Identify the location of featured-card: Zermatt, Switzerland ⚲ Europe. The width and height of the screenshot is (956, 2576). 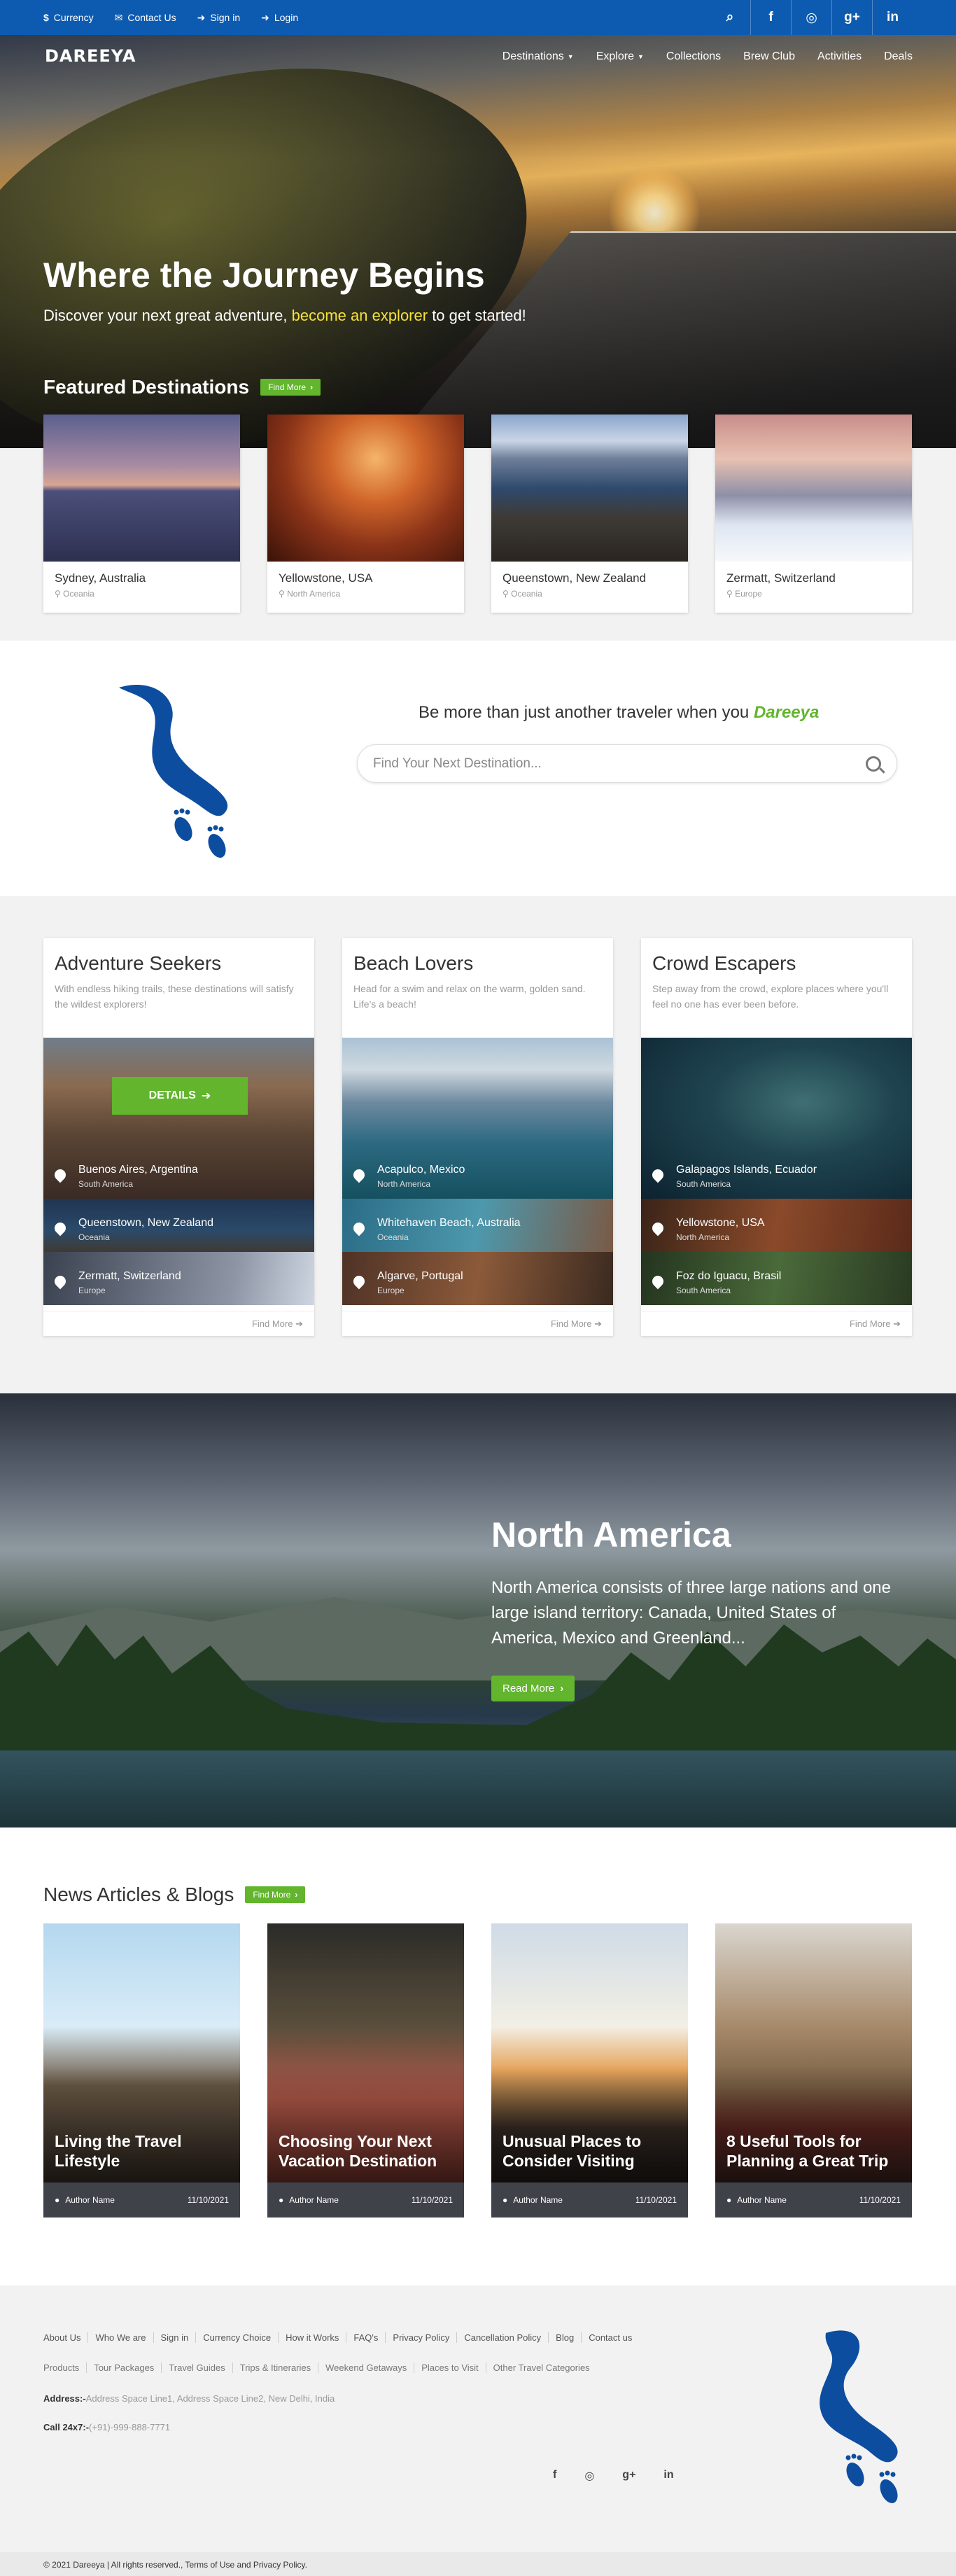
(813, 514).